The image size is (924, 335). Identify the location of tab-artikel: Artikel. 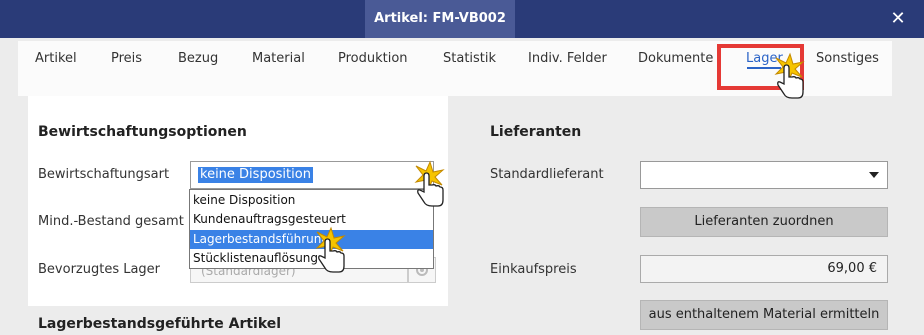
(56, 58).